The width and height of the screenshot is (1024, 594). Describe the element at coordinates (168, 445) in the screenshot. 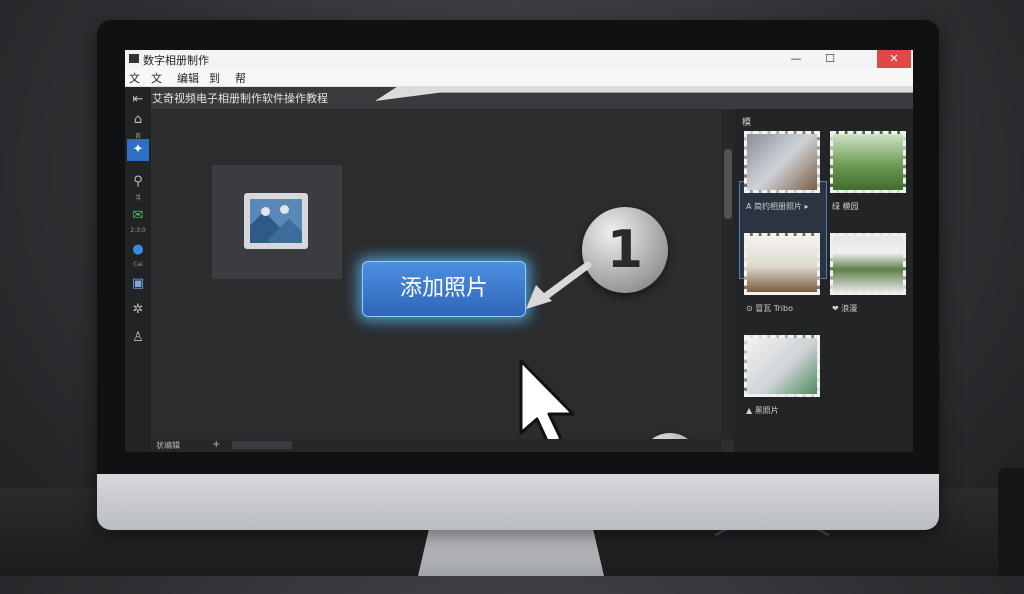

I see `storyboard-label: 状编辑` at that location.